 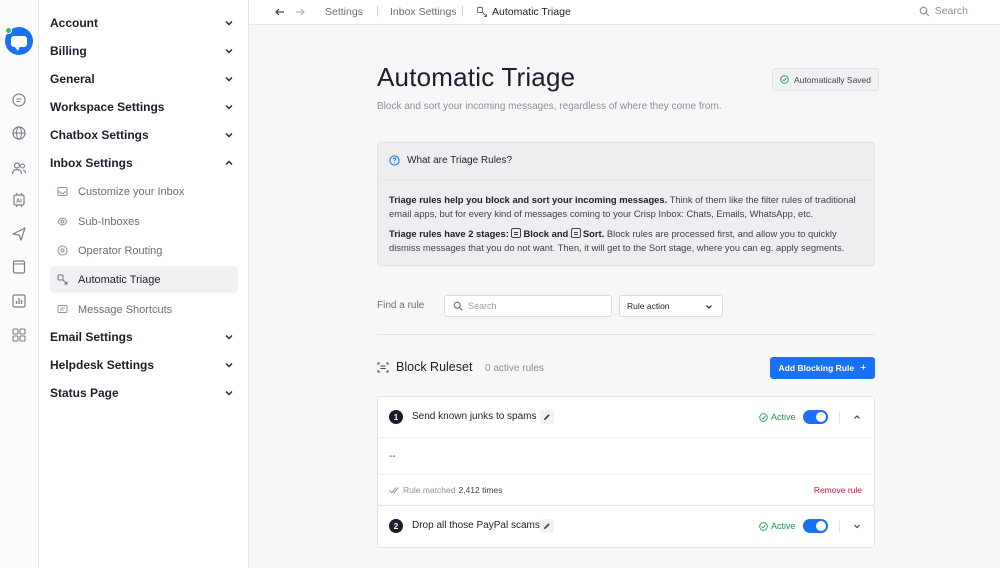 What do you see at coordinates (838, 490) in the screenshot?
I see `remove-rule-button: Remove rule` at bounding box center [838, 490].